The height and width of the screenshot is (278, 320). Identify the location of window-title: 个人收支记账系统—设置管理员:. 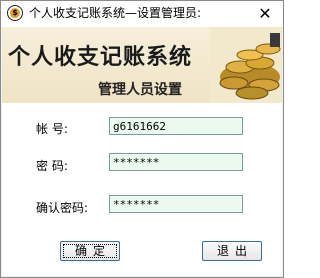
(115, 13).